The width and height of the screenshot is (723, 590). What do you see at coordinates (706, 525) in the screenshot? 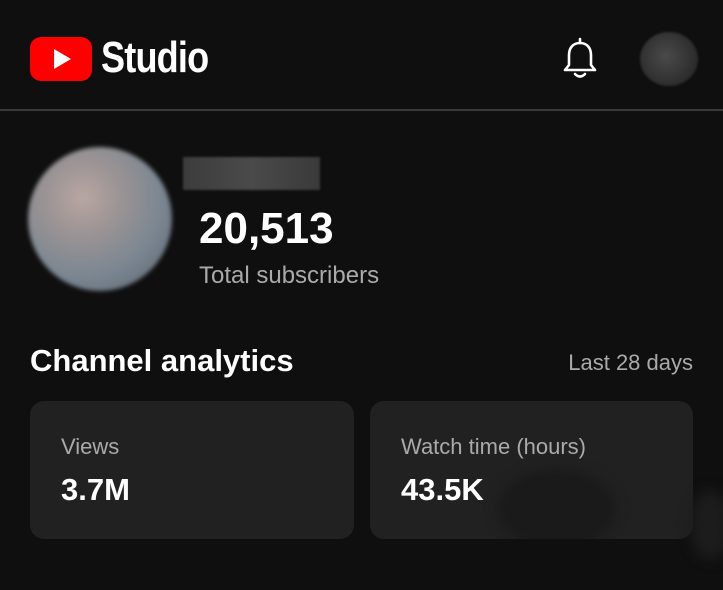
I see `redaction-smudge-edge` at bounding box center [706, 525].